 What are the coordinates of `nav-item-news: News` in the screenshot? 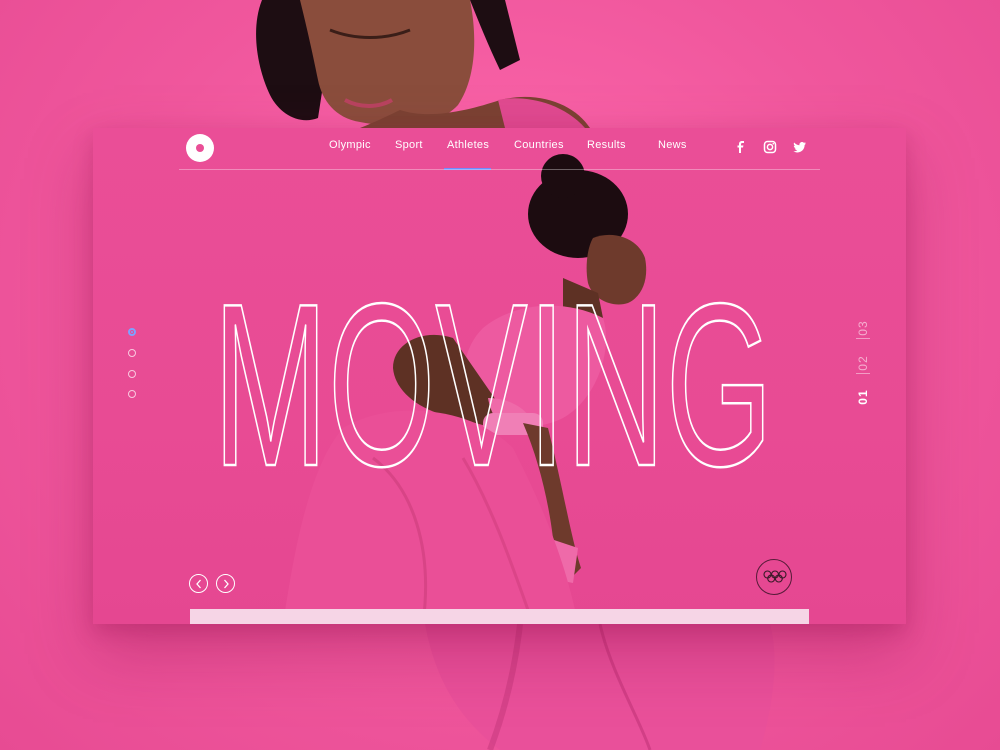 It's located at (672, 145).